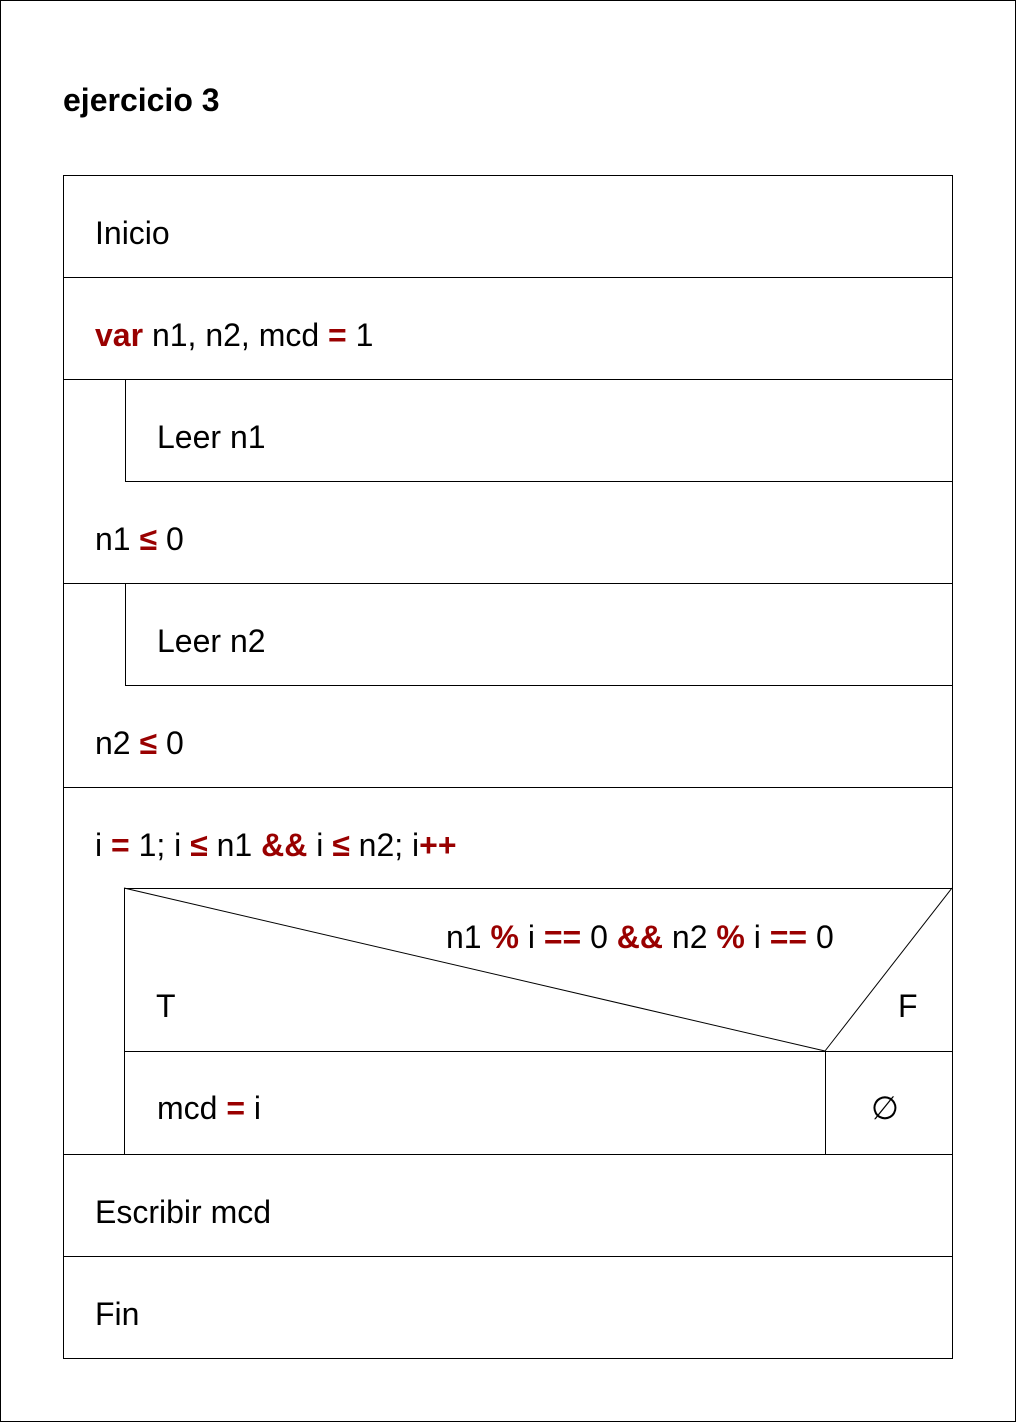 The height and width of the screenshot is (1422, 1016). What do you see at coordinates (148, 539) in the screenshot?
I see `loop1-operator: ≤` at bounding box center [148, 539].